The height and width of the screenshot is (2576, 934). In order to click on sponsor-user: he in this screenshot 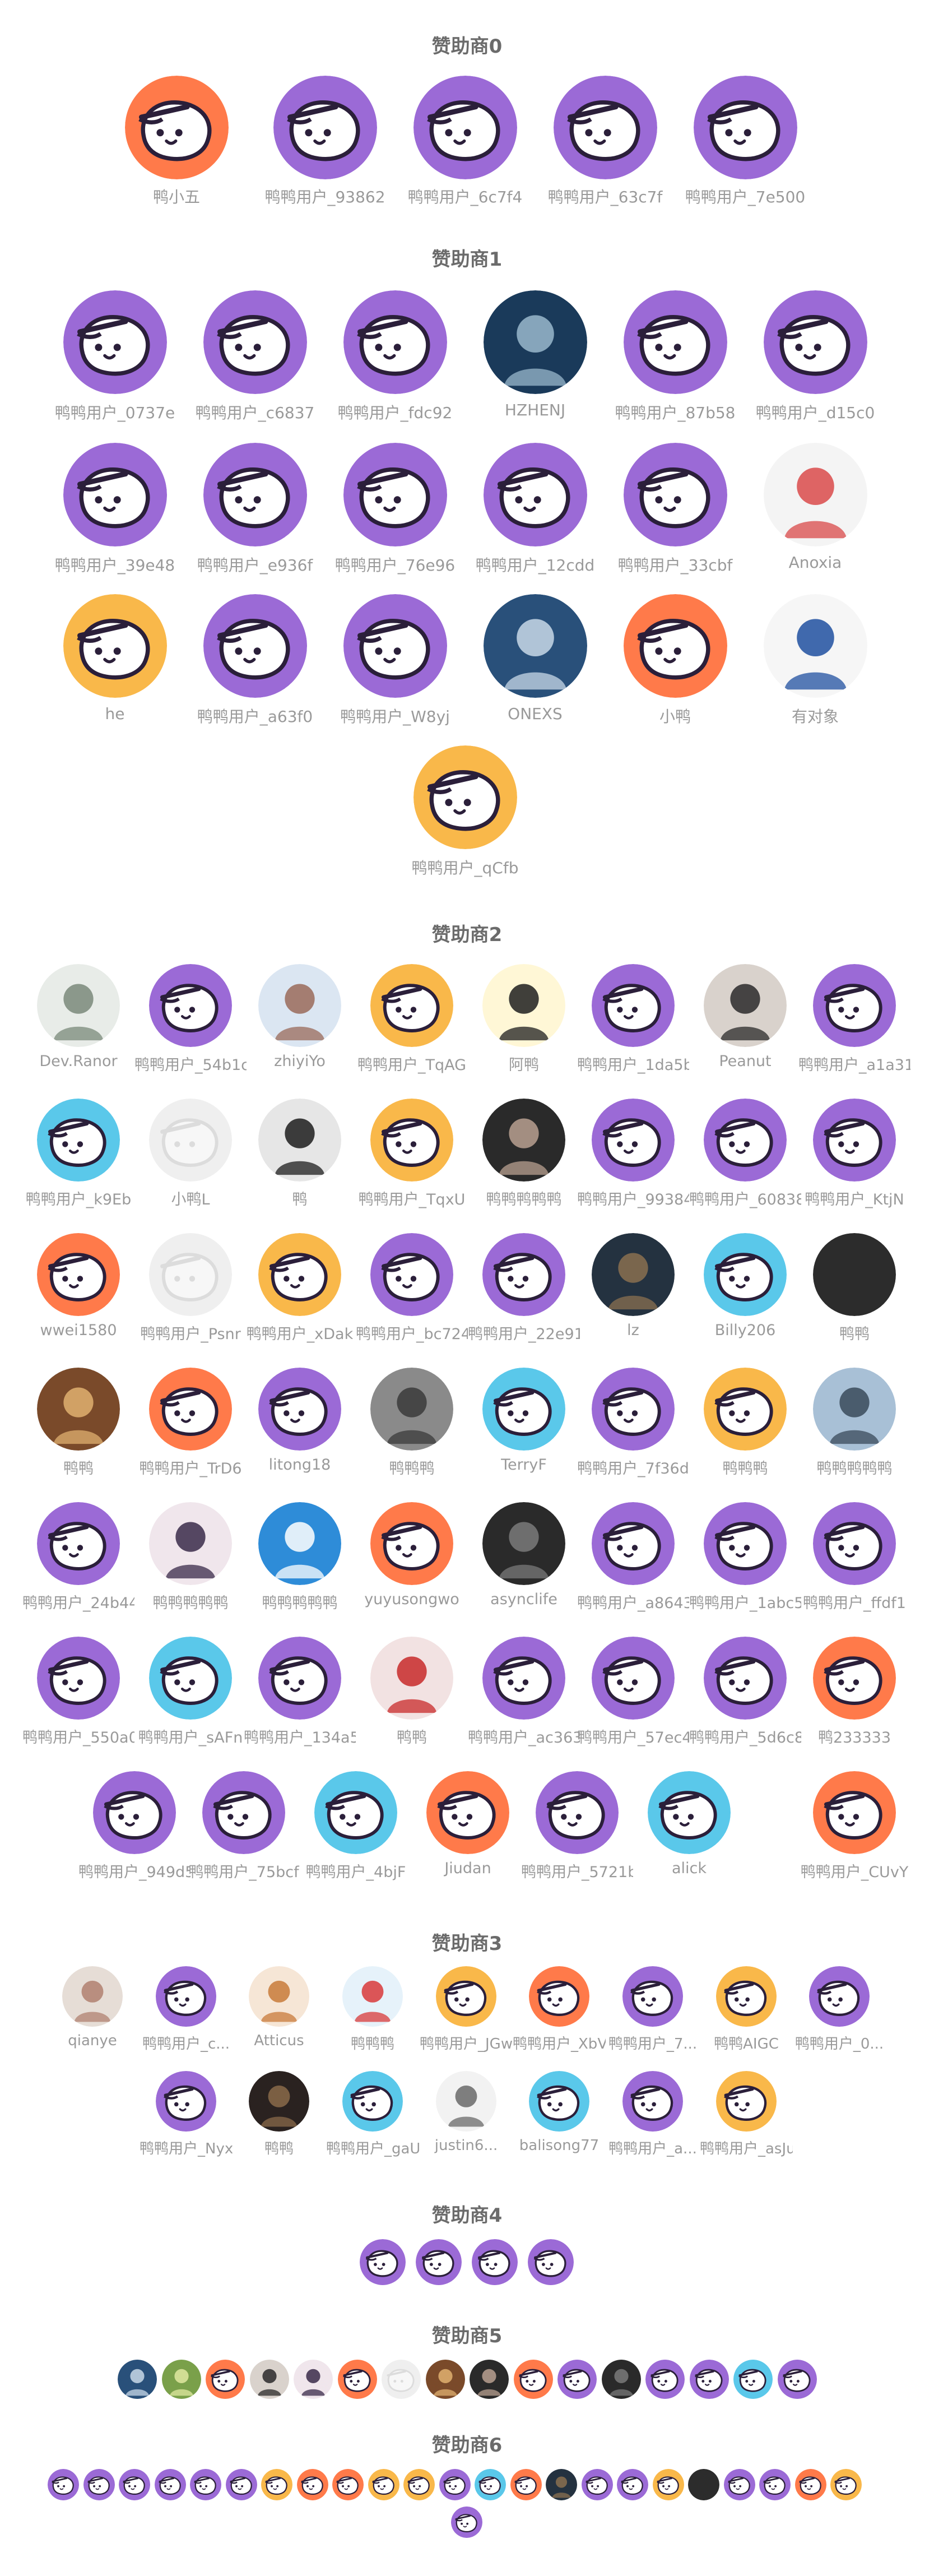, I will do `click(115, 660)`.